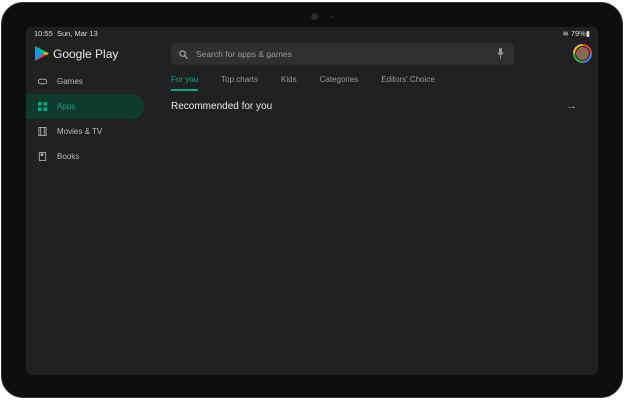 Image resolution: width=624 pixels, height=400 pixels. What do you see at coordinates (42, 81) in the screenshot?
I see `gamepad-icon` at bounding box center [42, 81].